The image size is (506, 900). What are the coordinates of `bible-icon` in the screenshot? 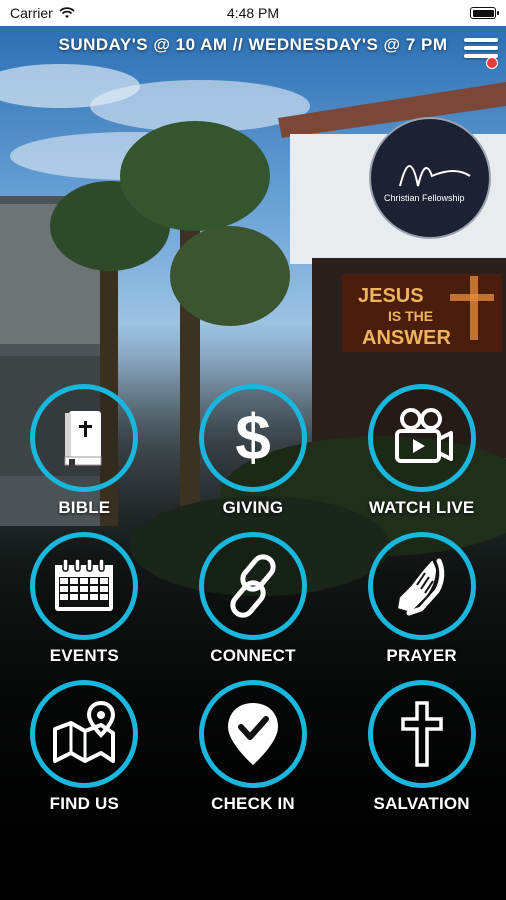 It's located at (83, 440).